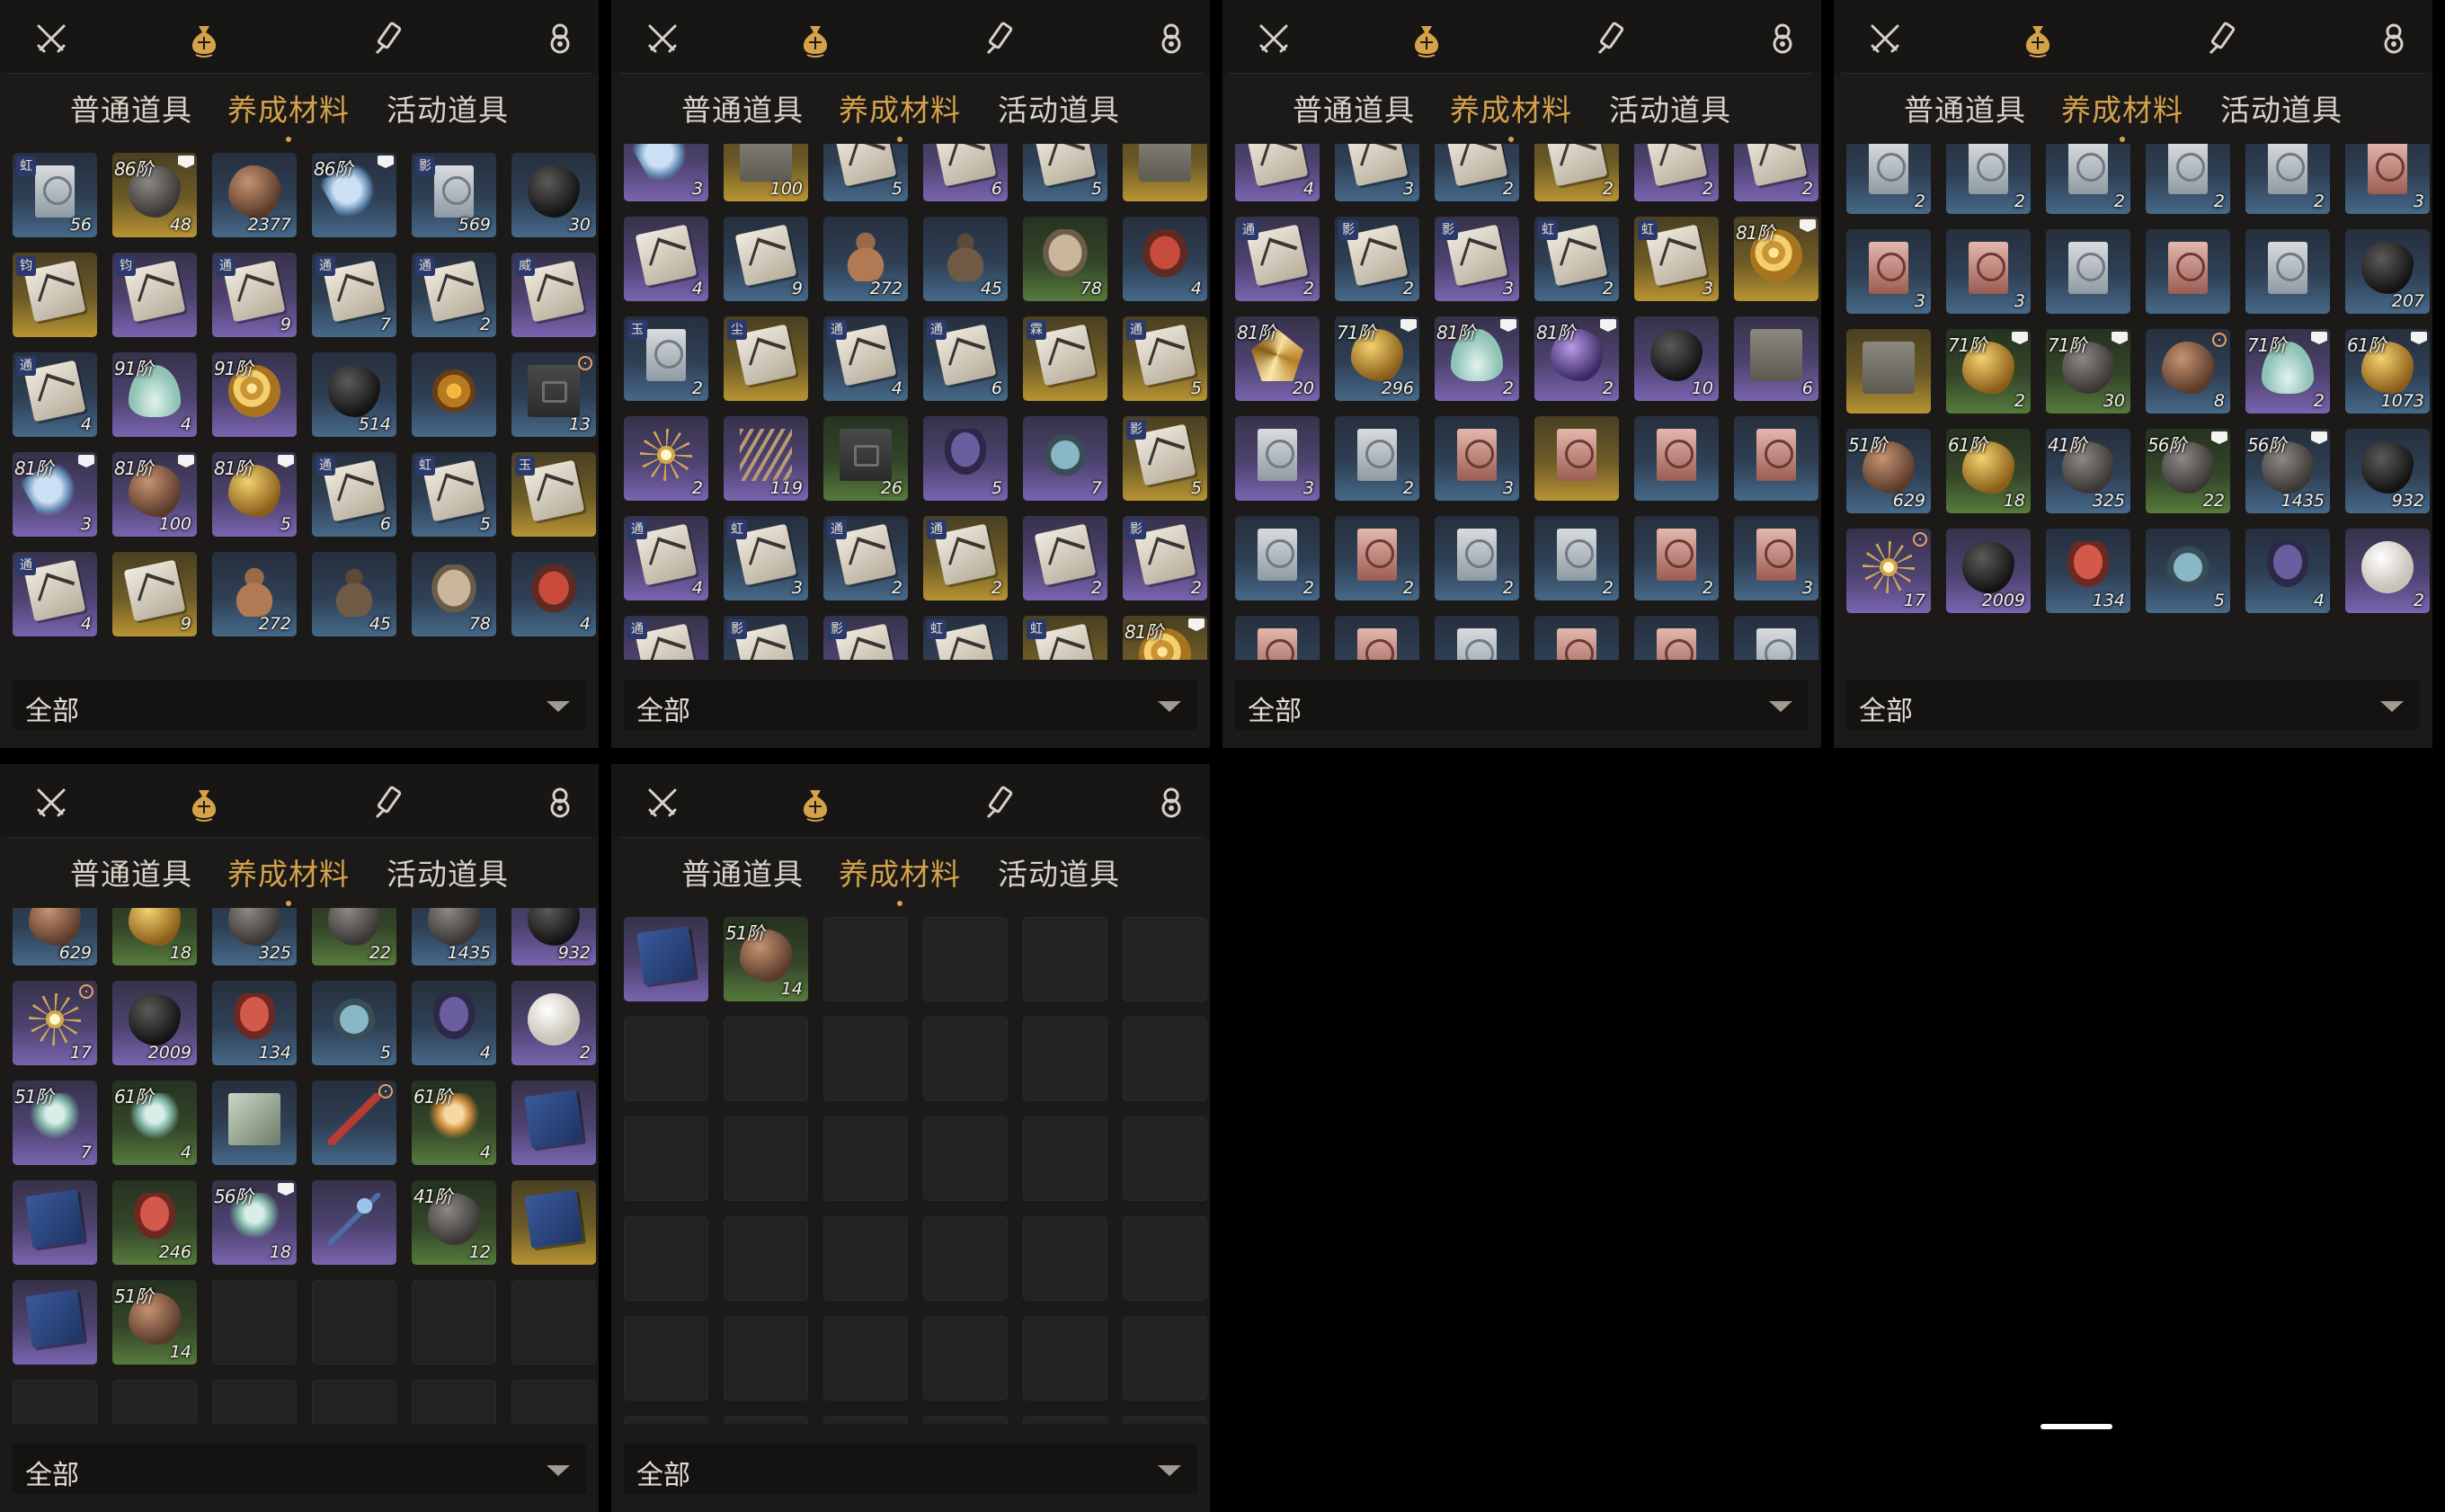  Describe the element at coordinates (1065, 458) in the screenshot. I see `item-slot: 7` at that location.